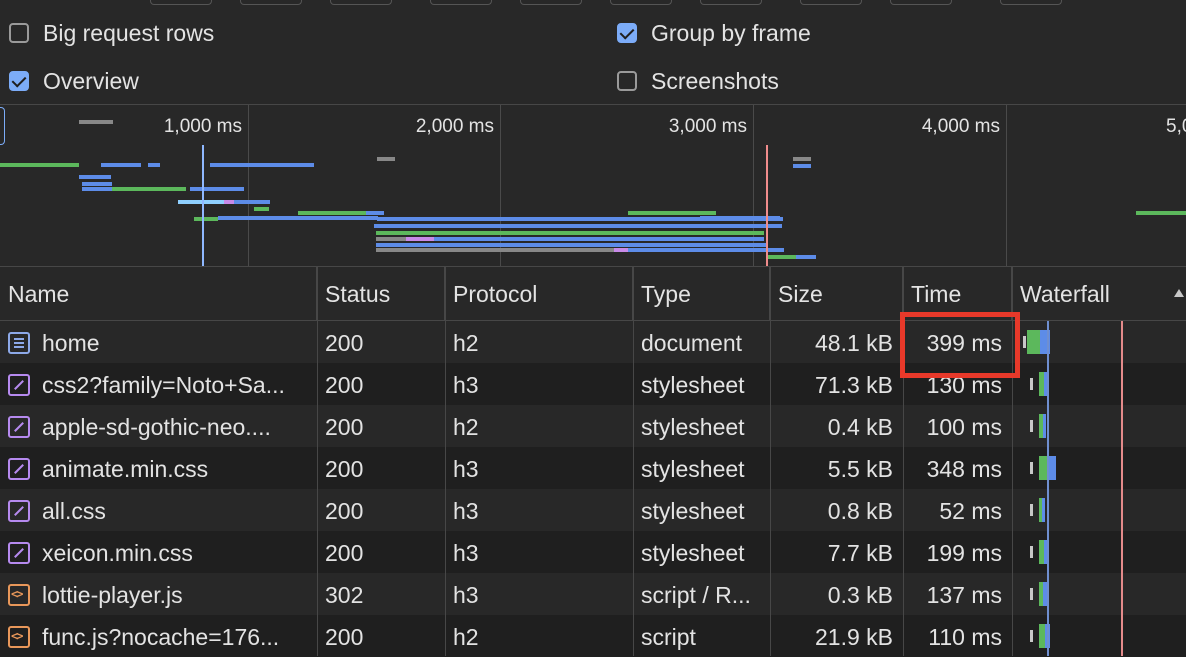 The width and height of the screenshot is (1186, 657). What do you see at coordinates (698, 81) in the screenshot?
I see `screenshots-option: Screenshots` at bounding box center [698, 81].